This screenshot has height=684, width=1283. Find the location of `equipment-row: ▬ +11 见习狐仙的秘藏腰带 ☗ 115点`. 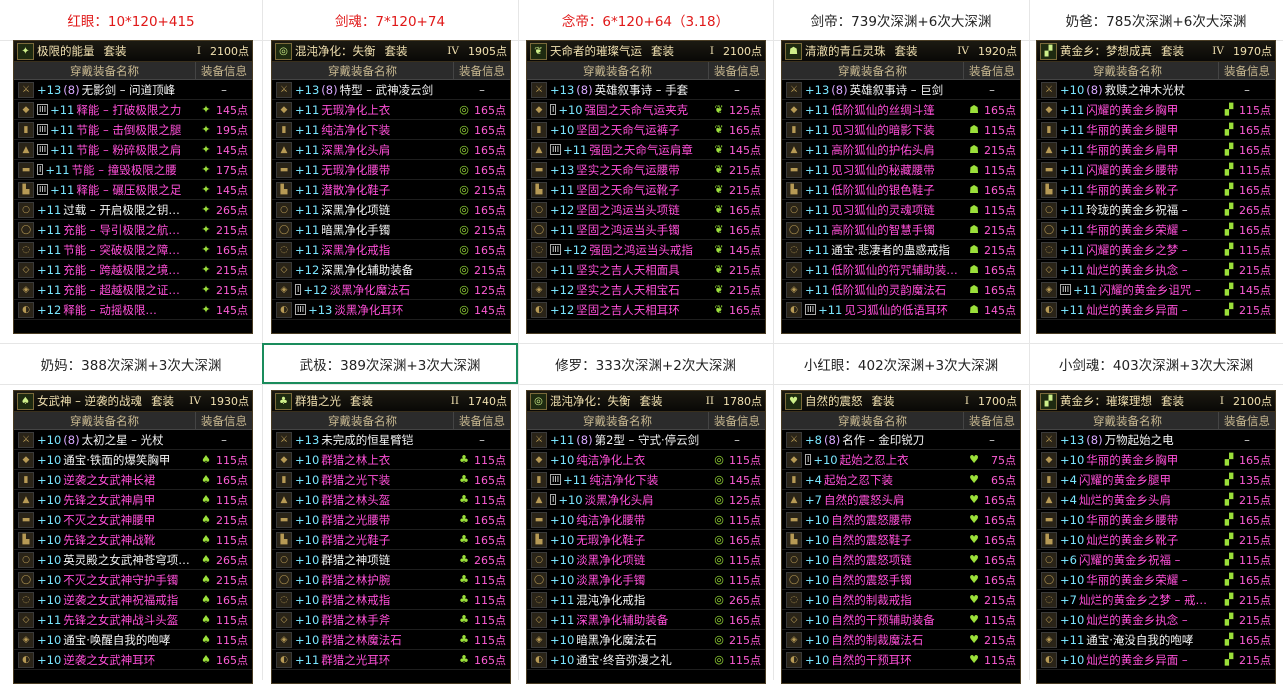

equipment-row: ▬ +11 见习狐仙的秘藏腰带 ☗ 115点 is located at coordinates (901, 170).